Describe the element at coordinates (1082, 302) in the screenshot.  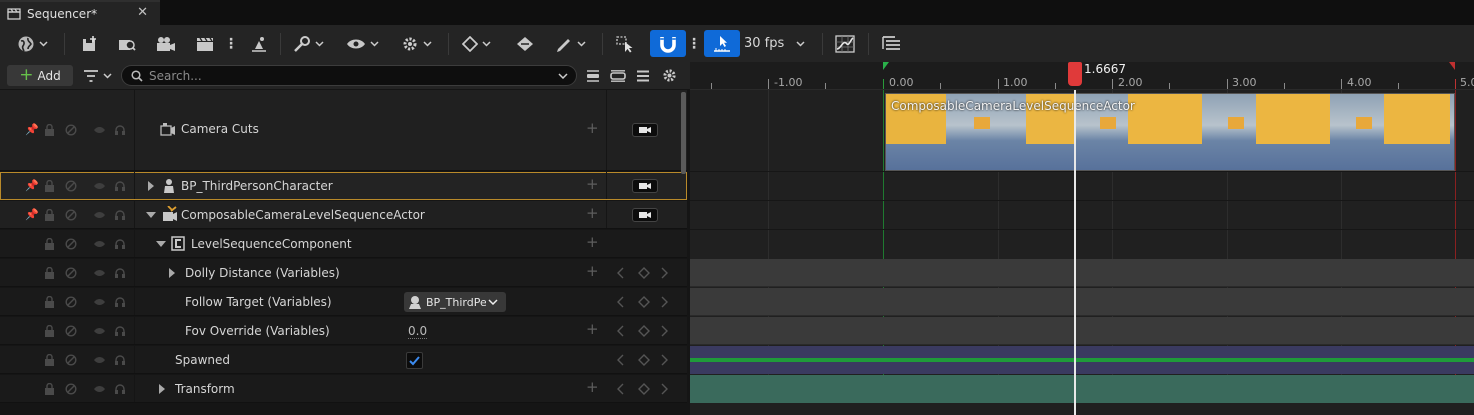
I see `follow-target-track` at that location.